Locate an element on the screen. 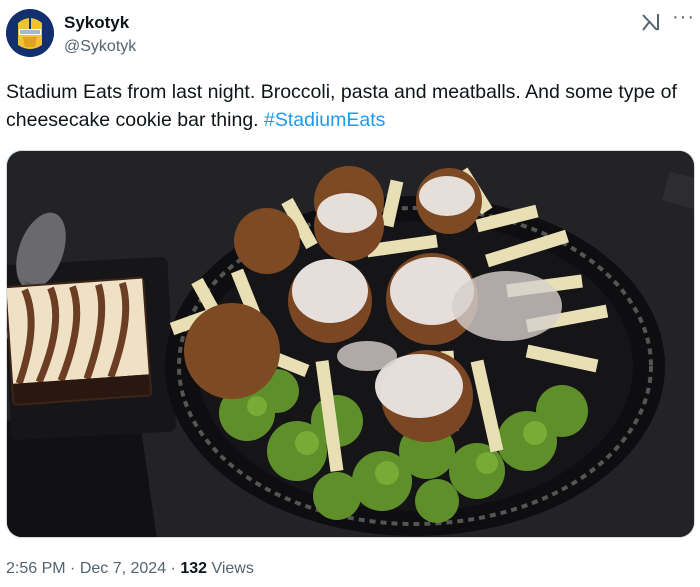  more-options-icon: ··· is located at coordinates (683, 17).